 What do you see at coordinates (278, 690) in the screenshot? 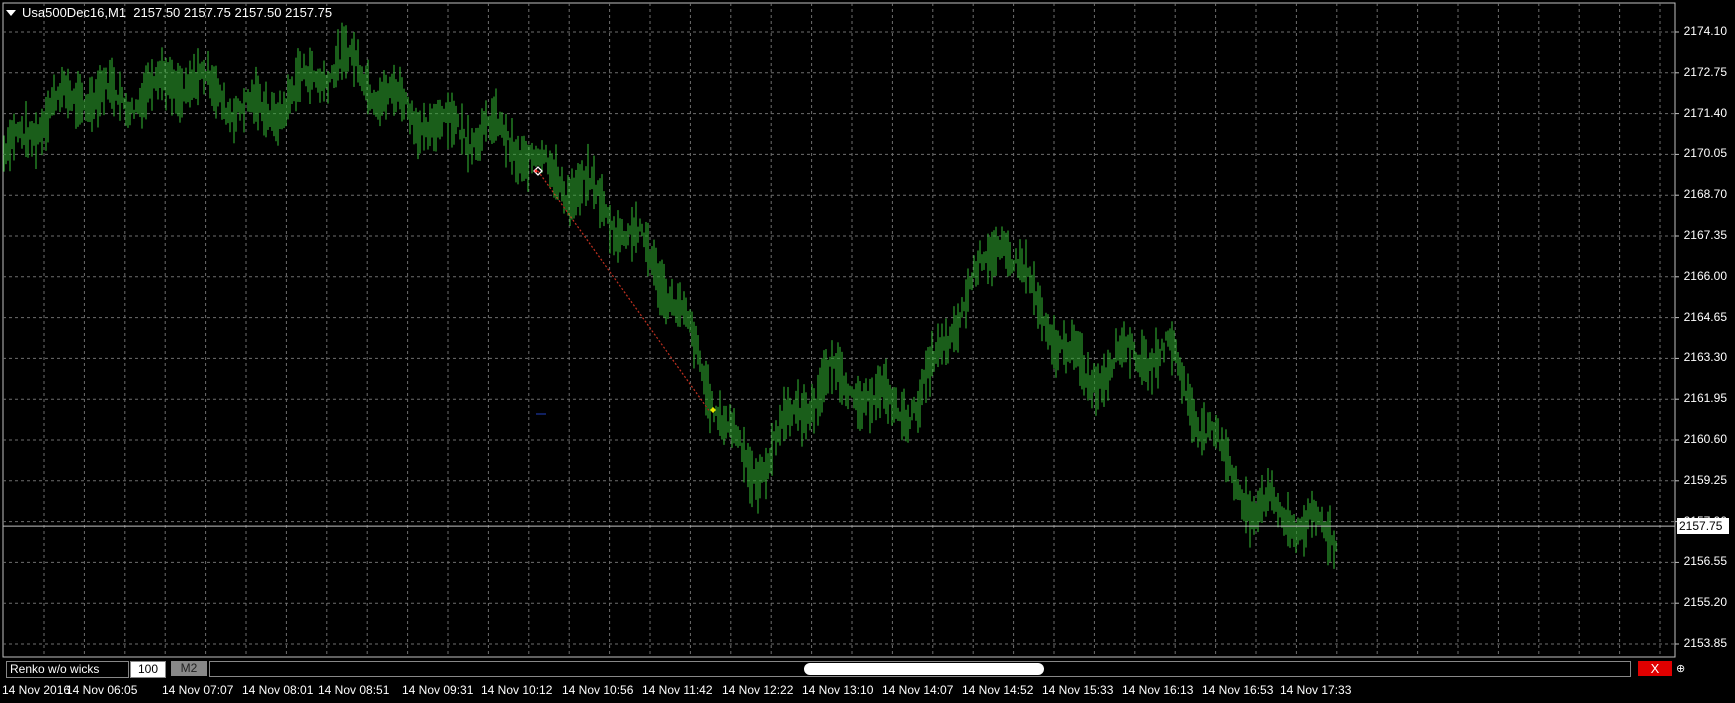
I see `time-tick-label: 14 Nov 08:01` at bounding box center [278, 690].